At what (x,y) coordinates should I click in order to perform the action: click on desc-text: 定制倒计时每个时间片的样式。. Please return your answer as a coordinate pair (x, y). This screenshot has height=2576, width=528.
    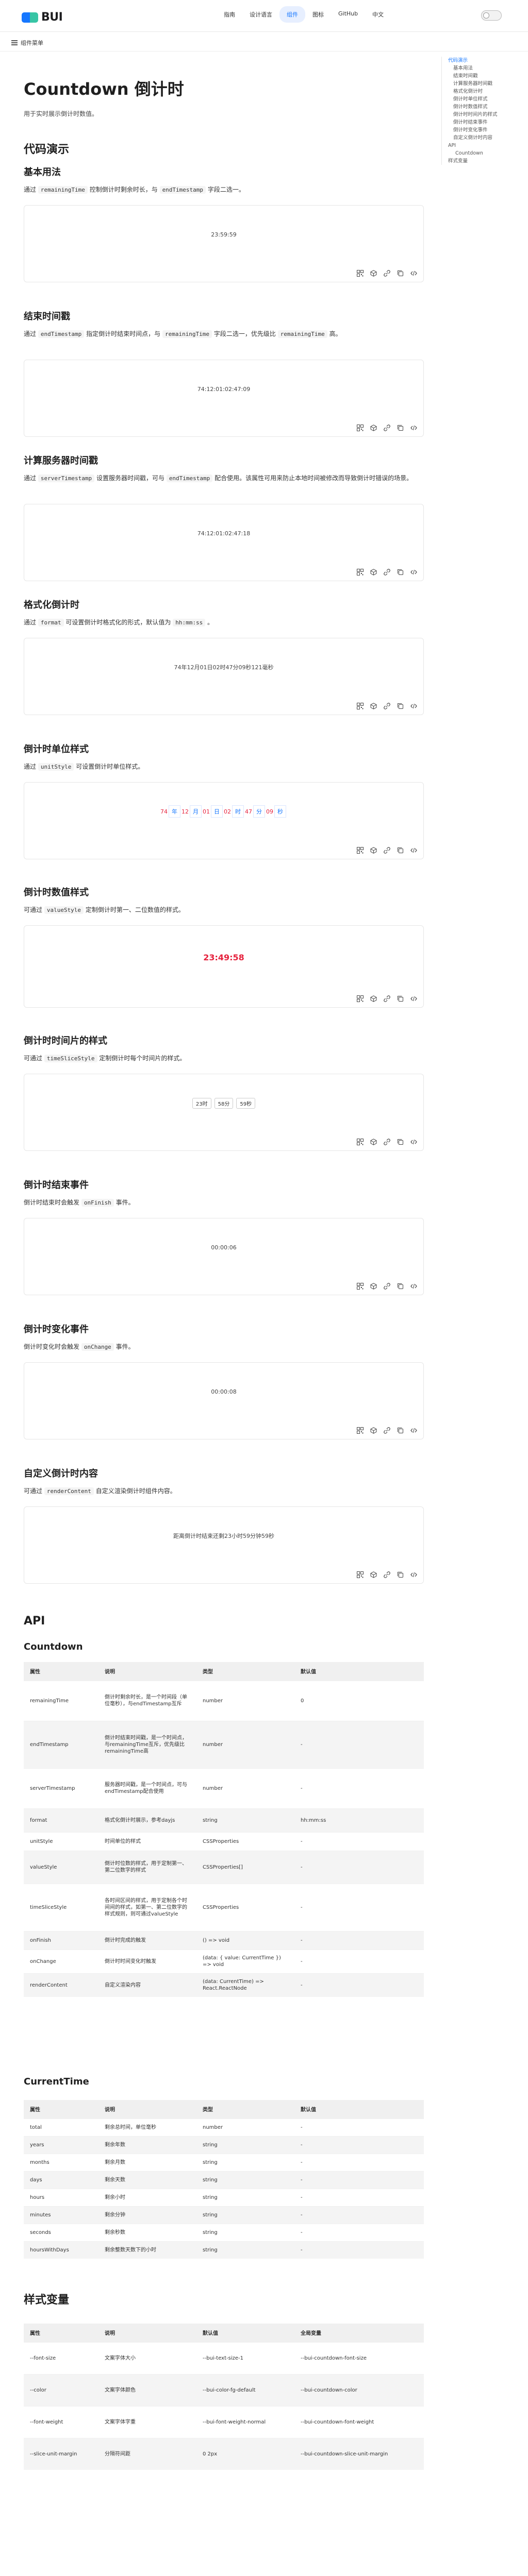
    Looking at the image, I should click on (141, 1058).